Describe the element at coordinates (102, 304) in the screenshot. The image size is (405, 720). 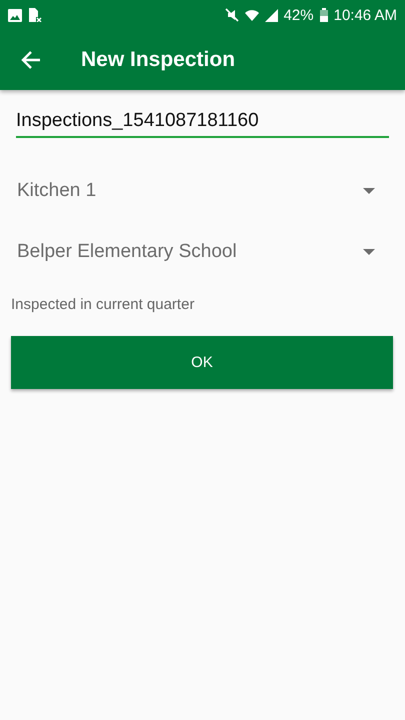
I see `status-note: Inspected in current quarter` at that location.